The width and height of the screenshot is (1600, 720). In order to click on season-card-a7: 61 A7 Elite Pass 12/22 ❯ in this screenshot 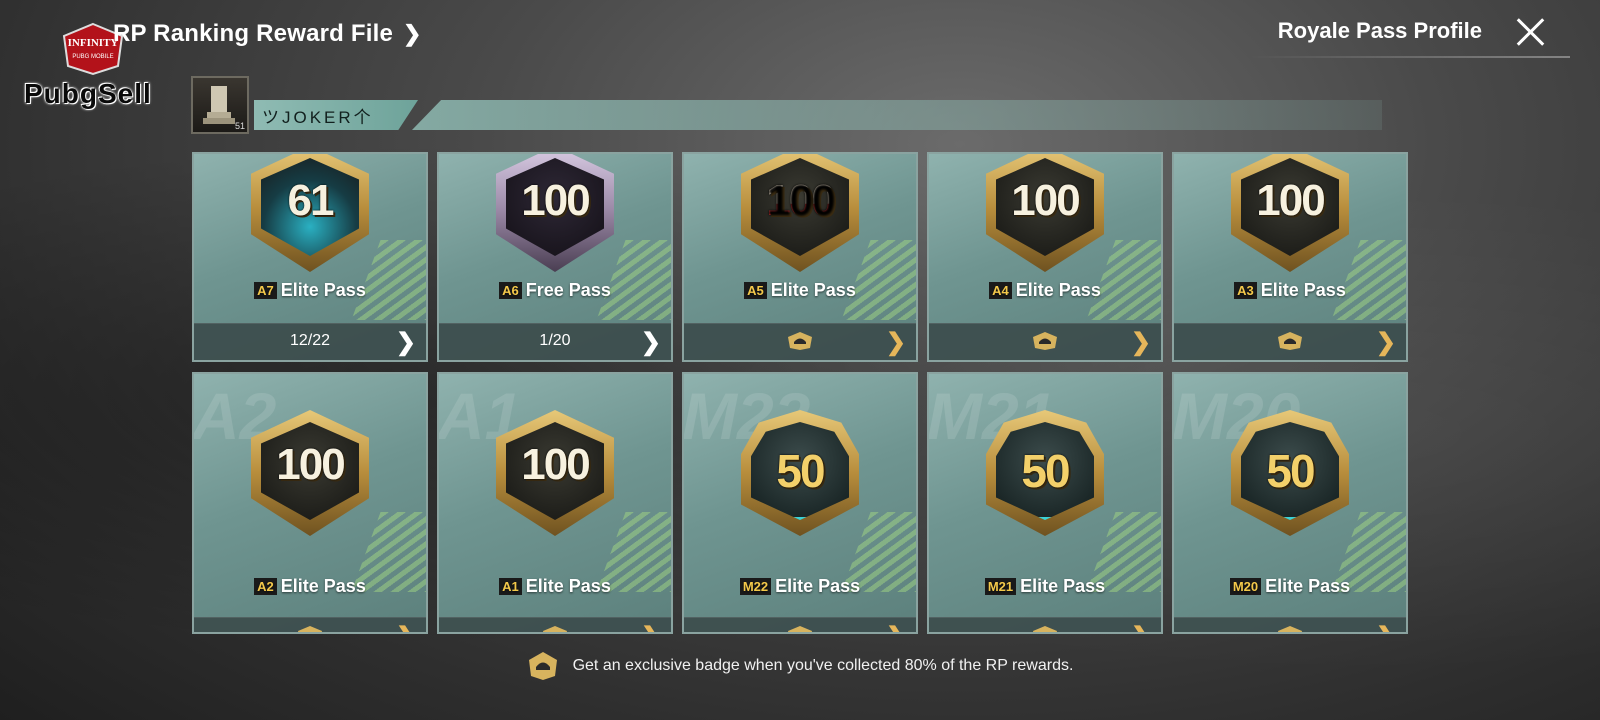, I will do `click(310, 257)`.